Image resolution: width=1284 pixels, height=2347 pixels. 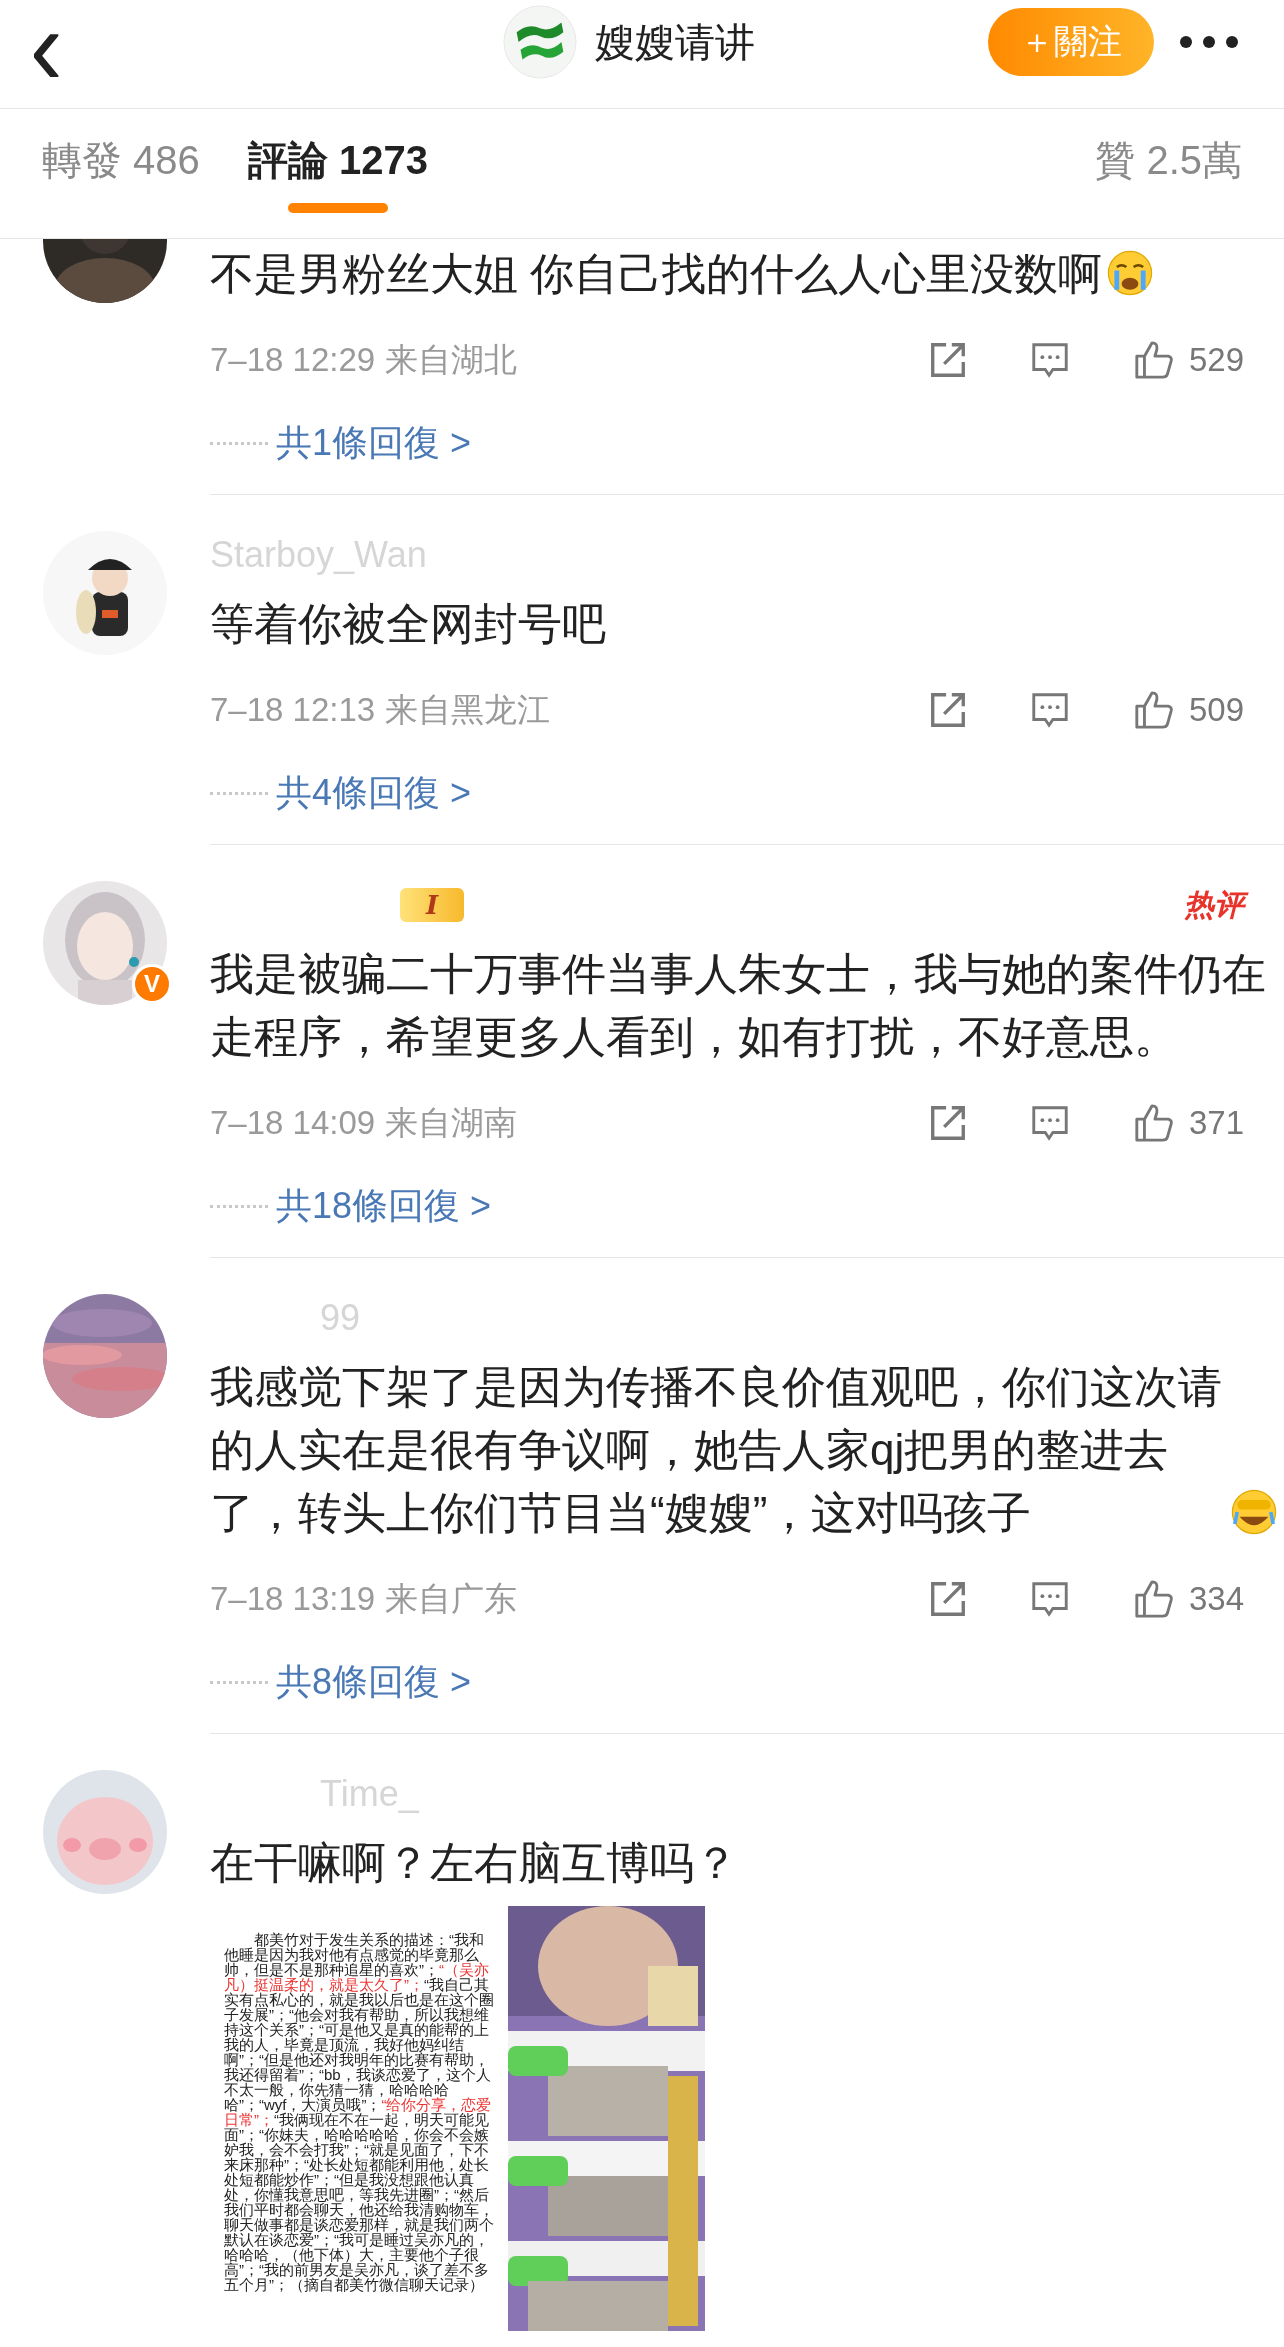 I want to click on comment-text: 等着你被全网封号吧, so click(x=408, y=624).